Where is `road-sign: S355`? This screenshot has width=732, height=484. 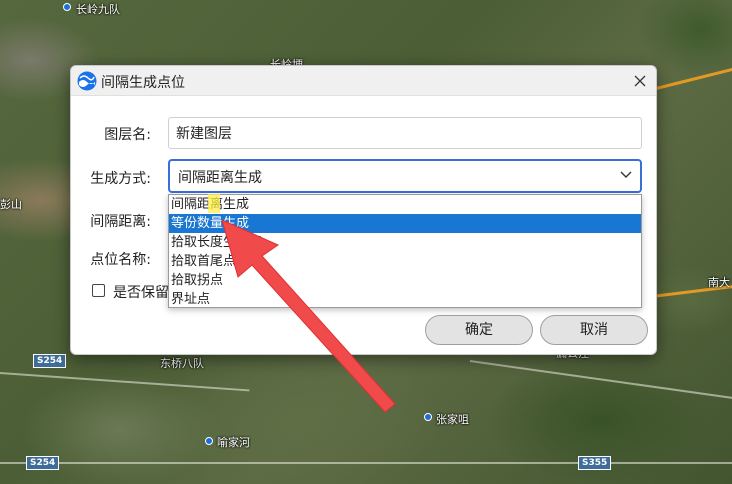
road-sign: S355 is located at coordinates (595, 463).